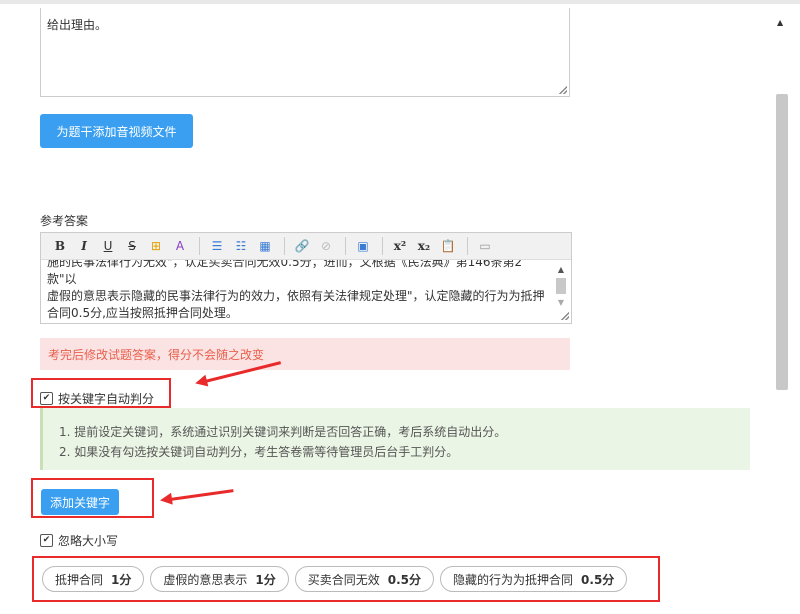  I want to click on page-scrollbar: ▲, so click(782, 310).